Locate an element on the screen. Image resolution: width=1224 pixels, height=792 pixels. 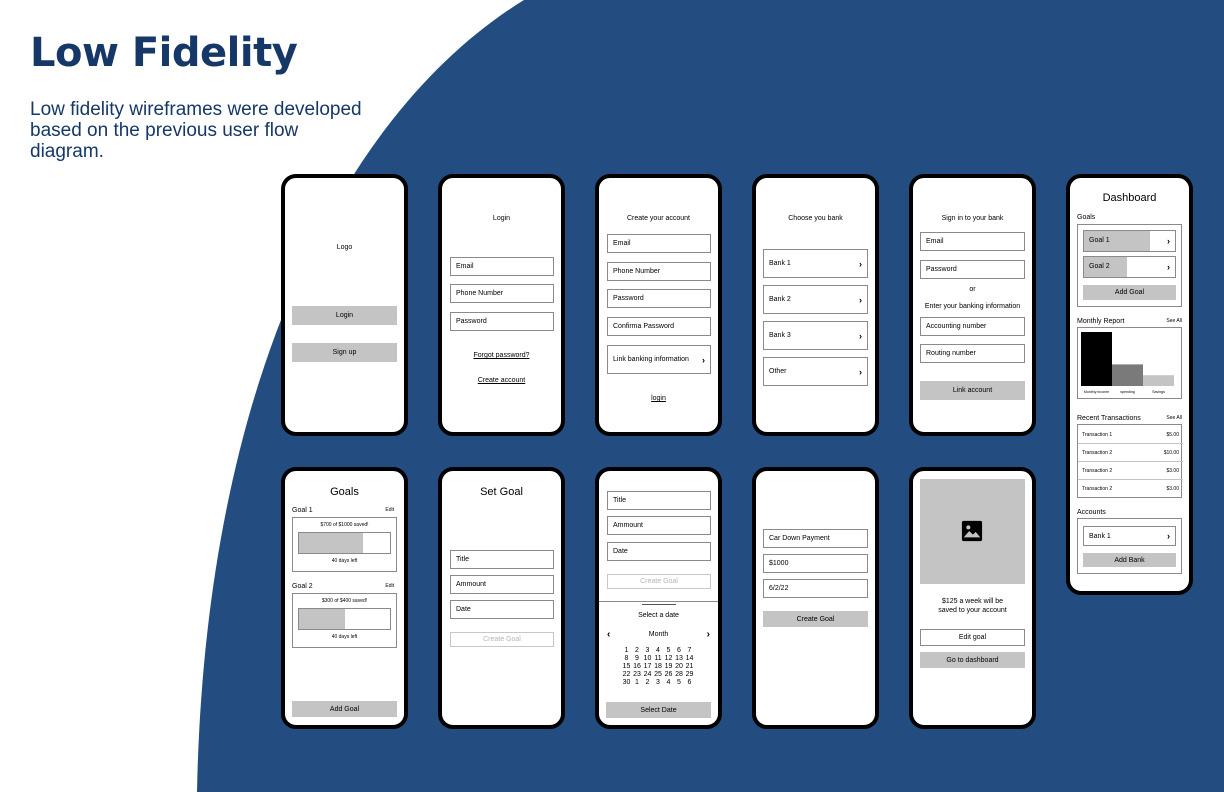
calendar-day: 25 is located at coordinates (658, 674).